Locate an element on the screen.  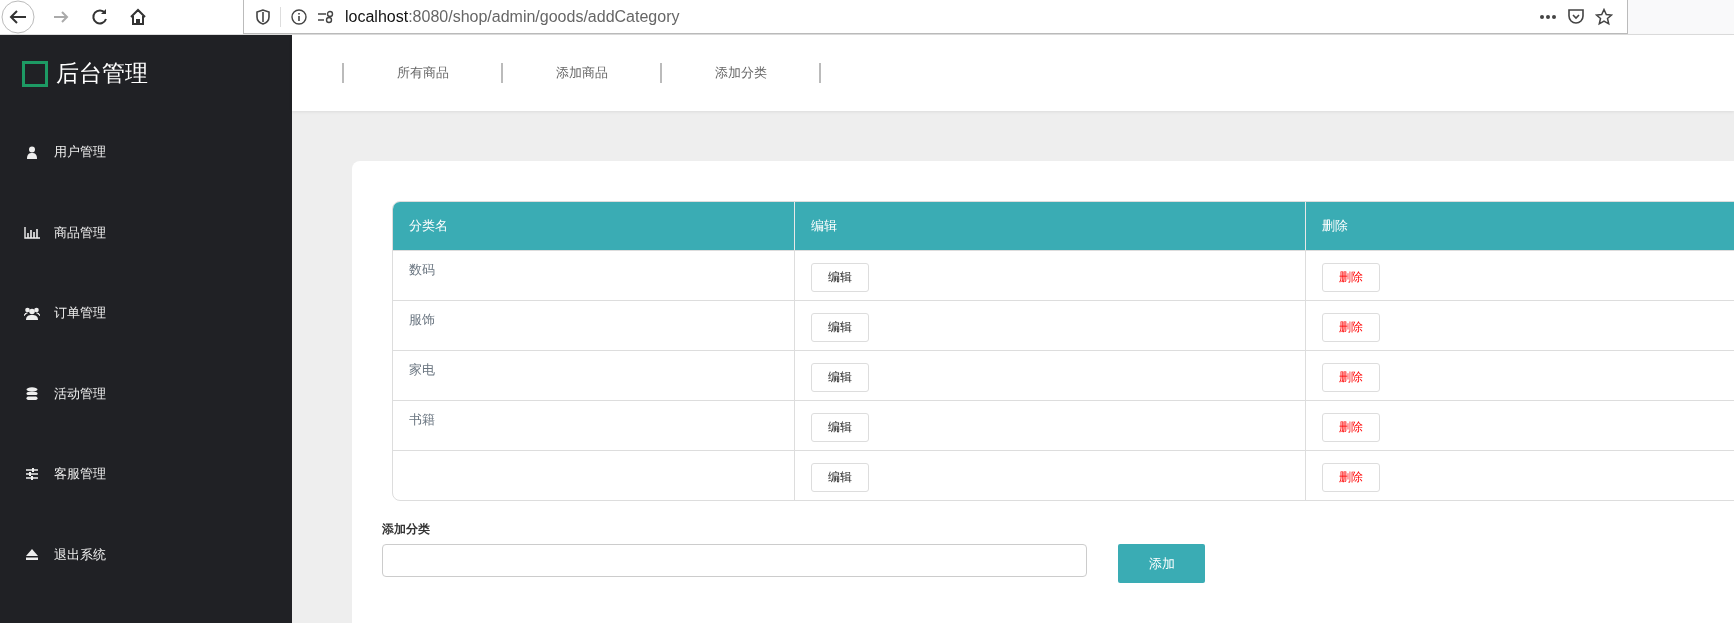
category-name: 服饰 is located at coordinates (422, 319).